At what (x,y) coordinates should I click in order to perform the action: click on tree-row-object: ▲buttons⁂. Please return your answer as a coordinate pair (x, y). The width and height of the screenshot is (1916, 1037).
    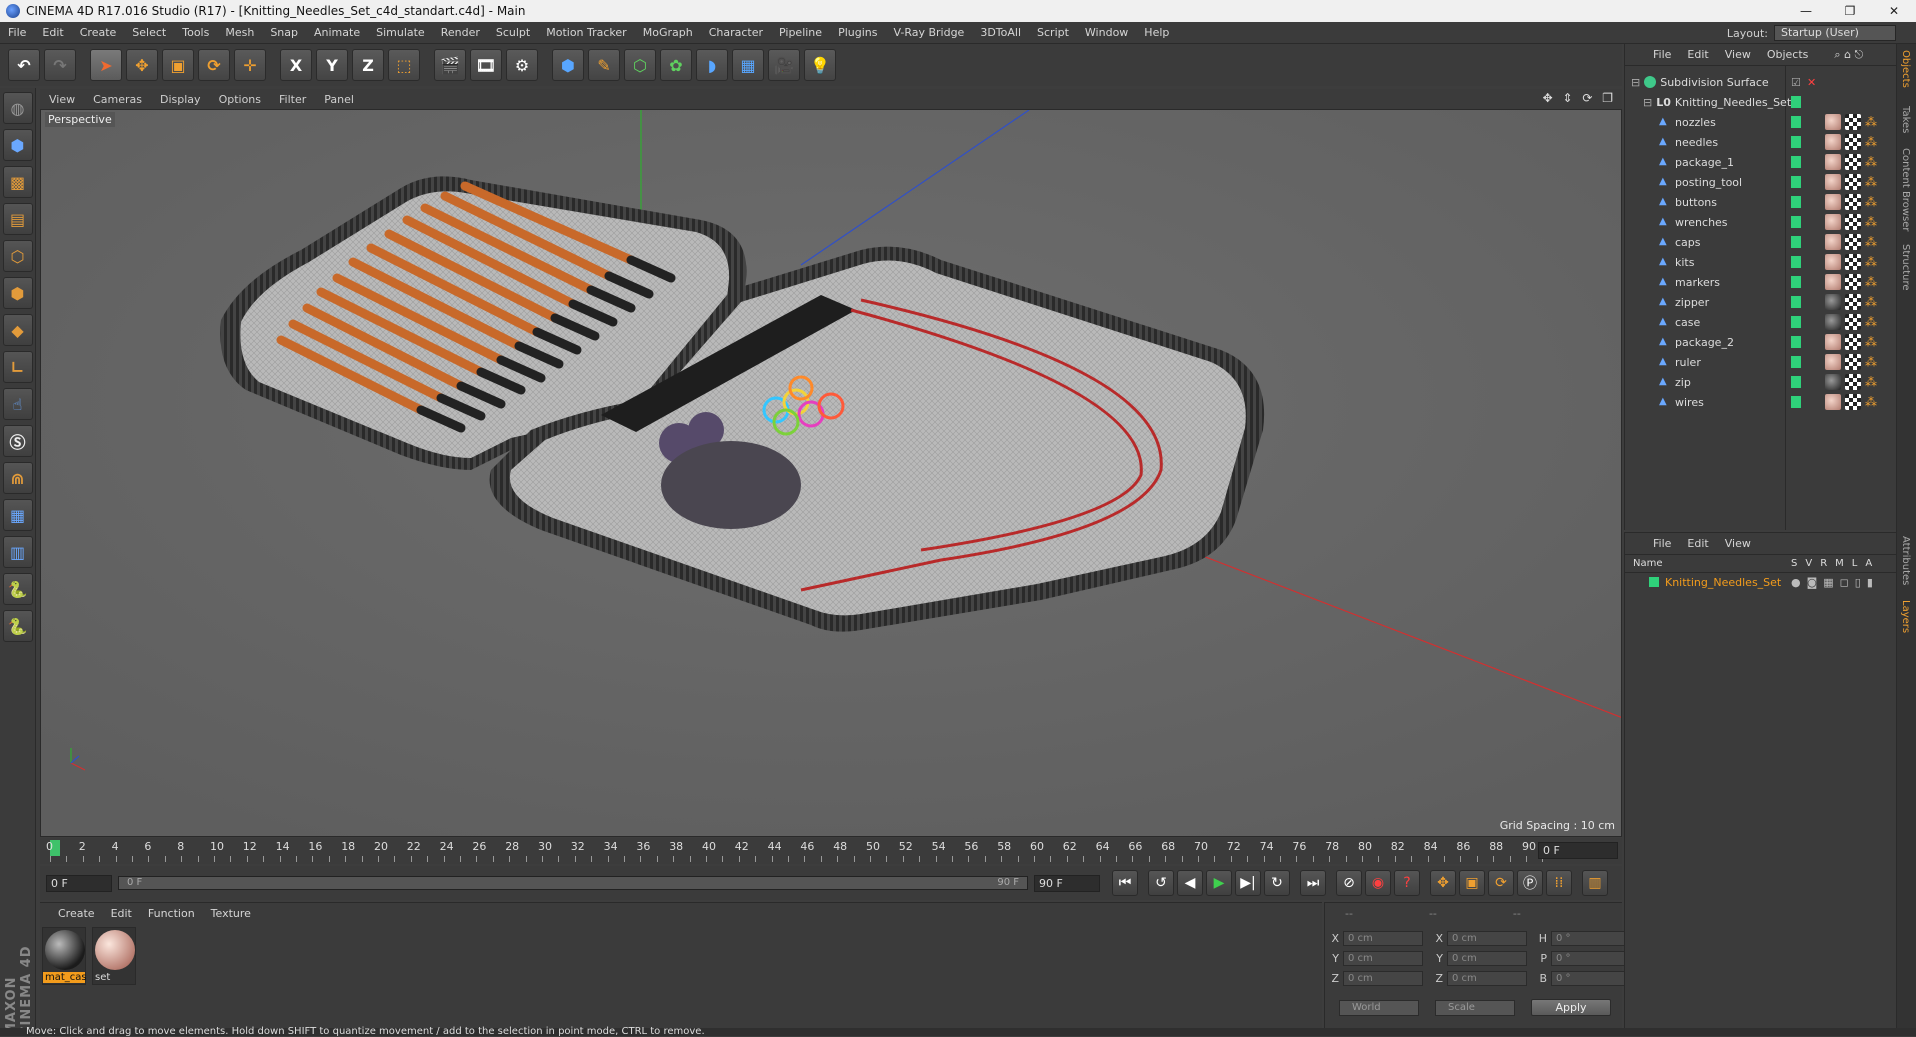
    Looking at the image, I should click on (1761, 202).